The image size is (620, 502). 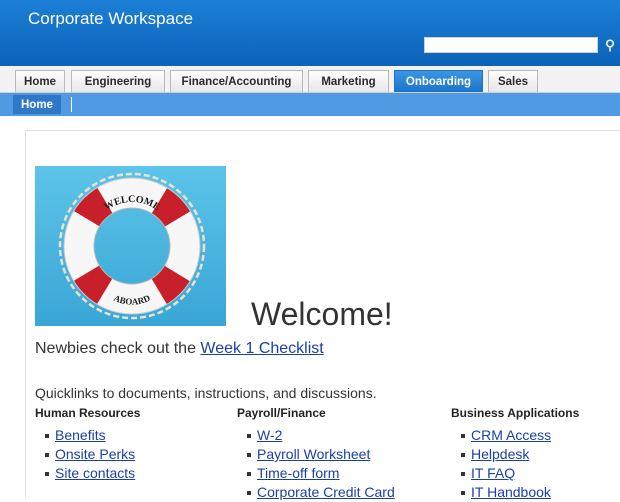 I want to click on list-item: IT FAQ, so click(x=519, y=473).